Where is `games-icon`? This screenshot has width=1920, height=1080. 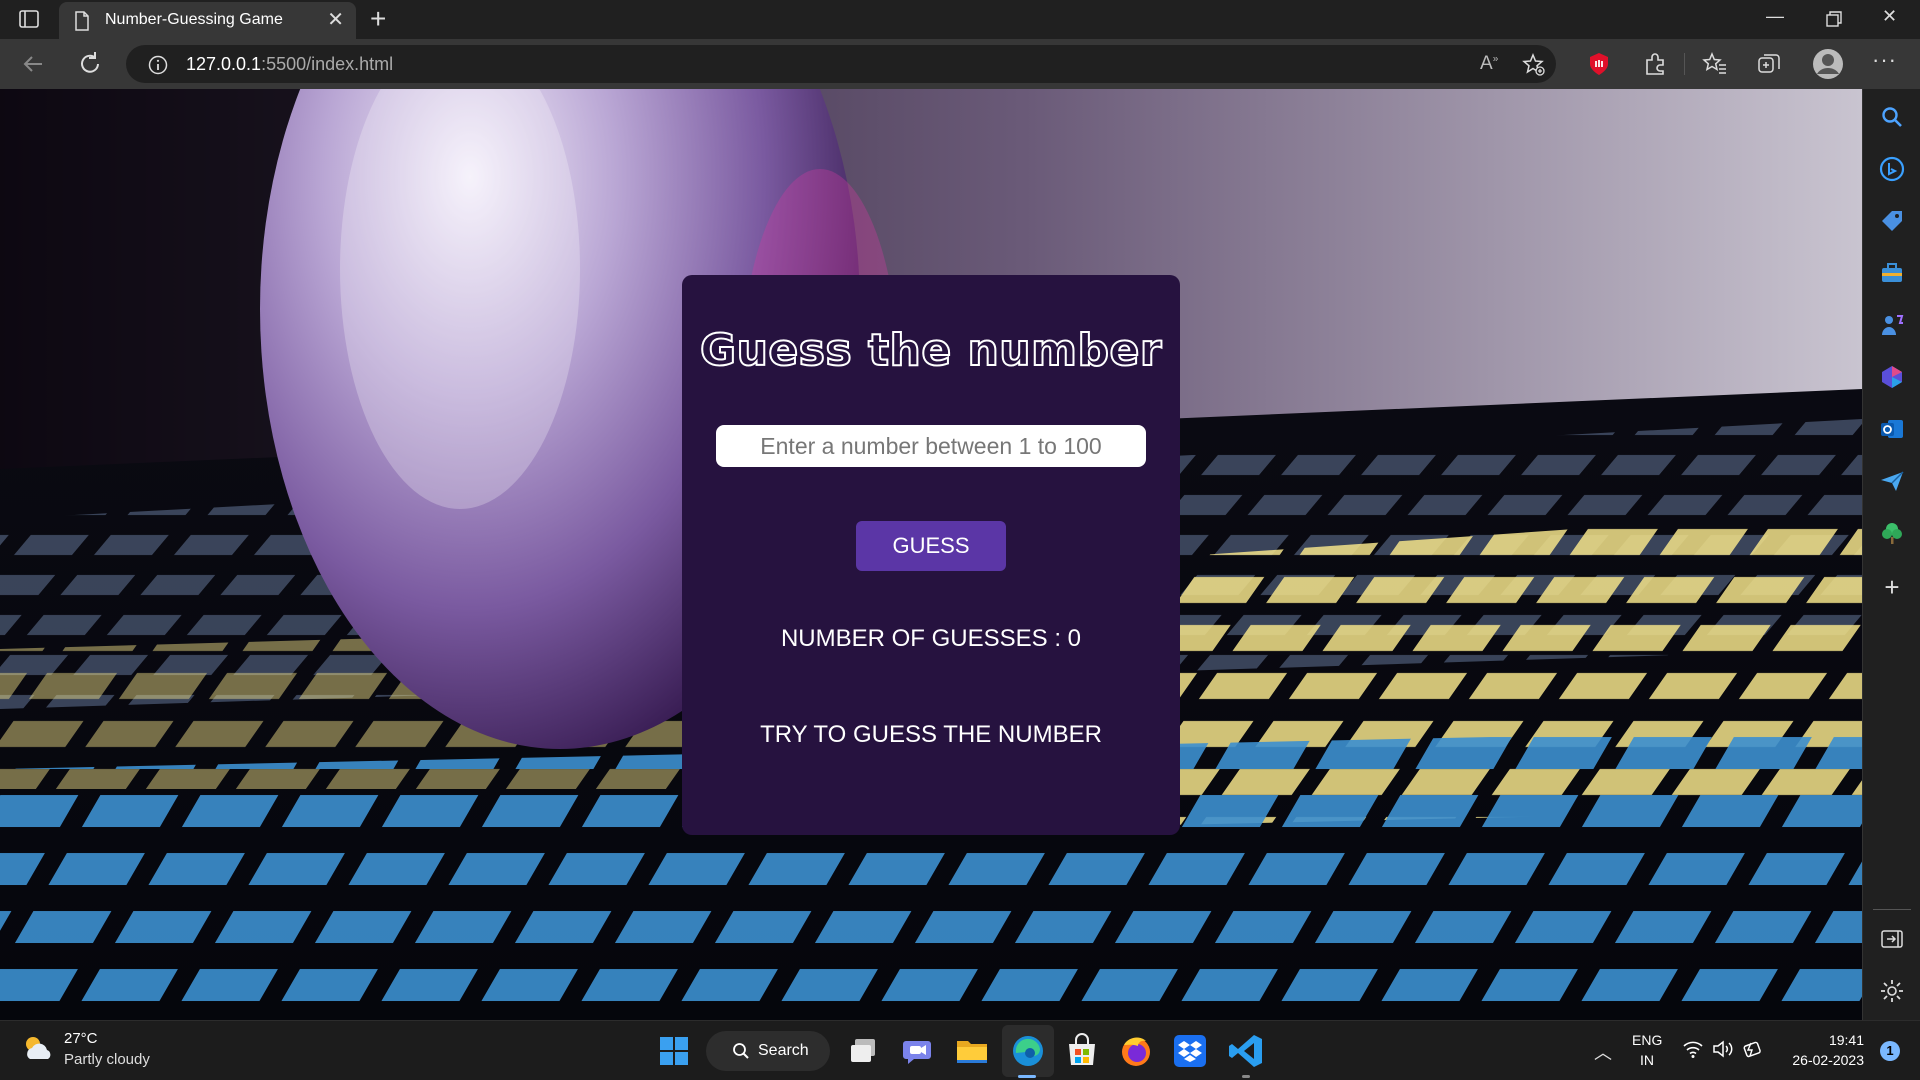
games-icon is located at coordinates (1892, 325).